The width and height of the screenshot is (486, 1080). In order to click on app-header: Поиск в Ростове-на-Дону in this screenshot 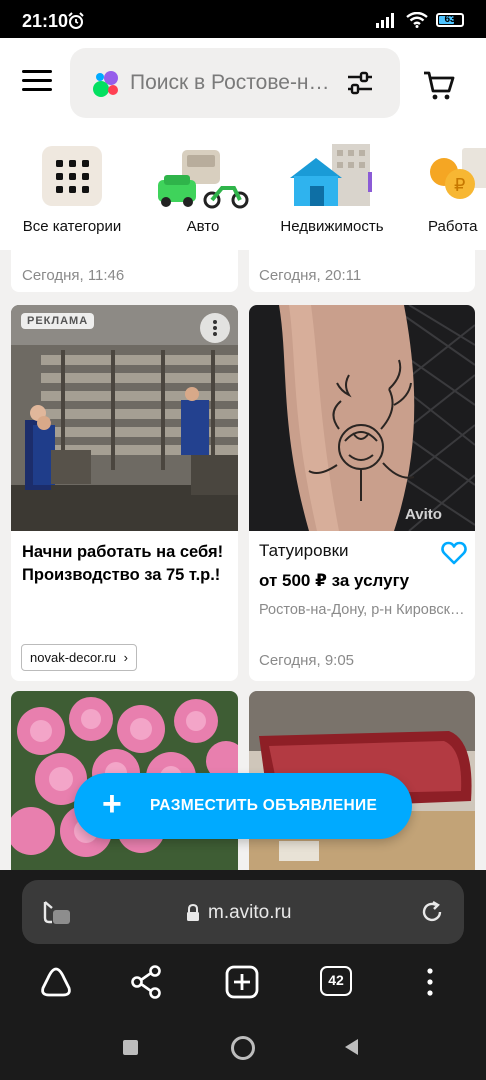, I will do `click(243, 84)`.